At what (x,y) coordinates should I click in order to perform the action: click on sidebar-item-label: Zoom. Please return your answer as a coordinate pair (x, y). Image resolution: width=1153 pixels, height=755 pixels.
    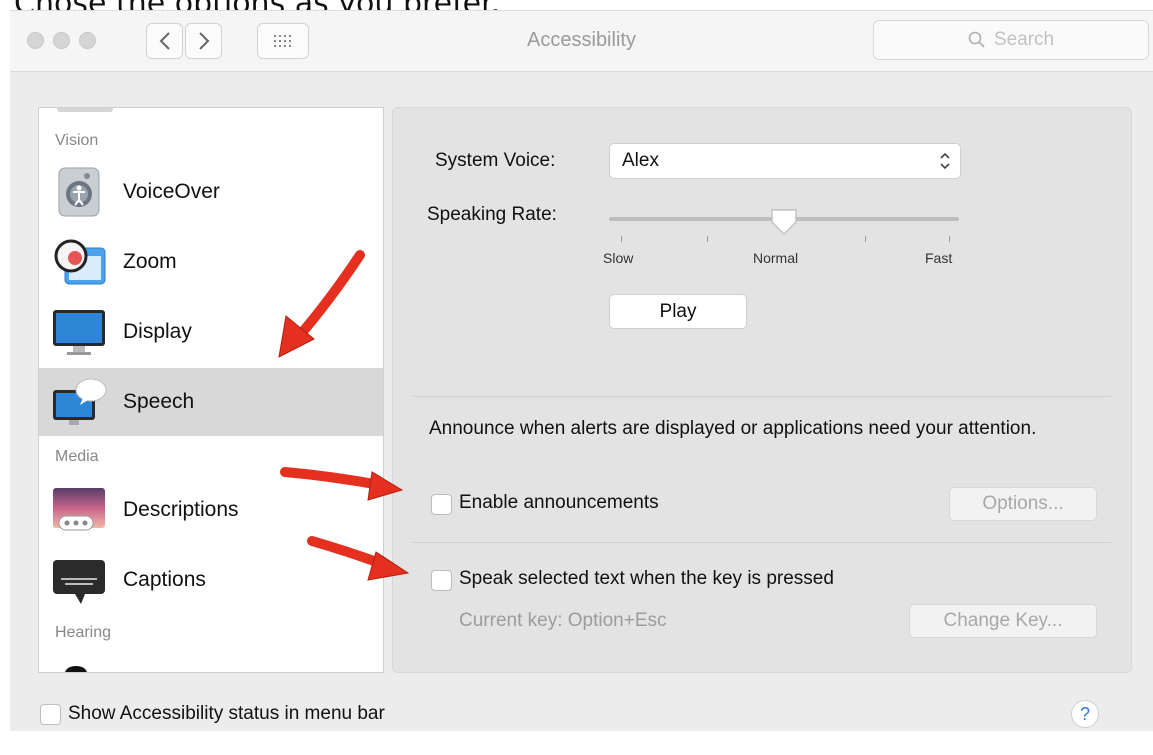
    Looking at the image, I should click on (150, 261).